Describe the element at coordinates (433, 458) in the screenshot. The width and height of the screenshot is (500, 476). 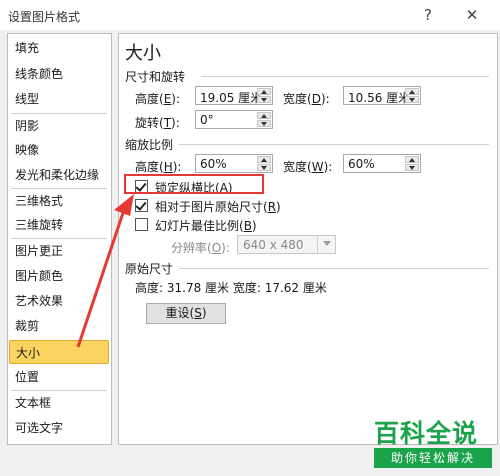
I see `watermark-sub-text: 助你轻松解决` at that location.